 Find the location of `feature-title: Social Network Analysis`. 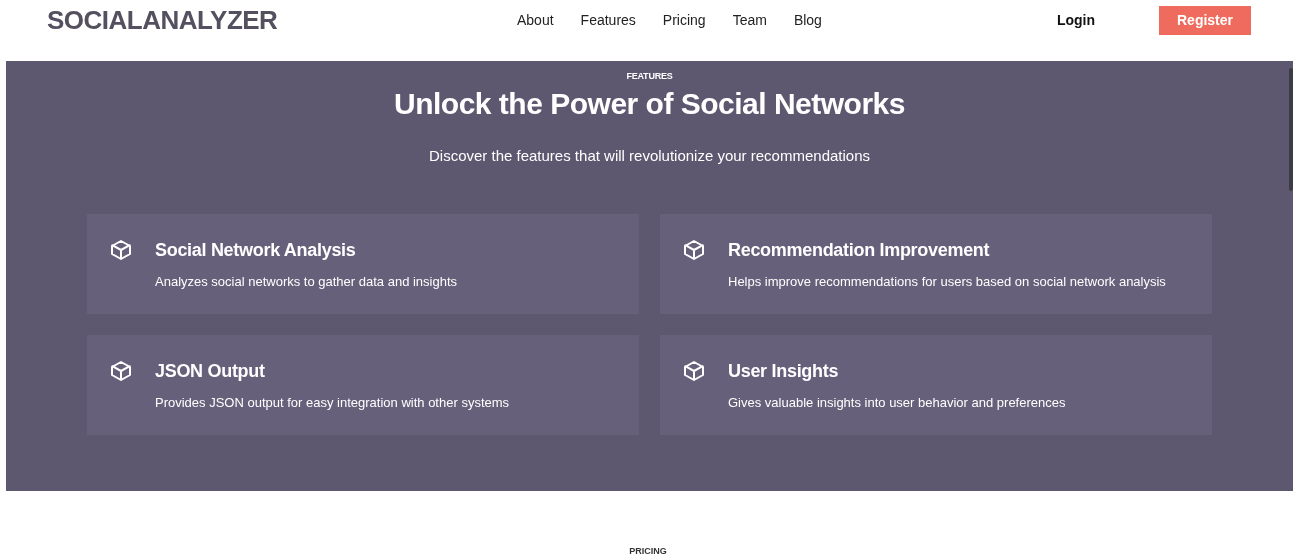

feature-title: Social Network Analysis is located at coordinates (256, 250).